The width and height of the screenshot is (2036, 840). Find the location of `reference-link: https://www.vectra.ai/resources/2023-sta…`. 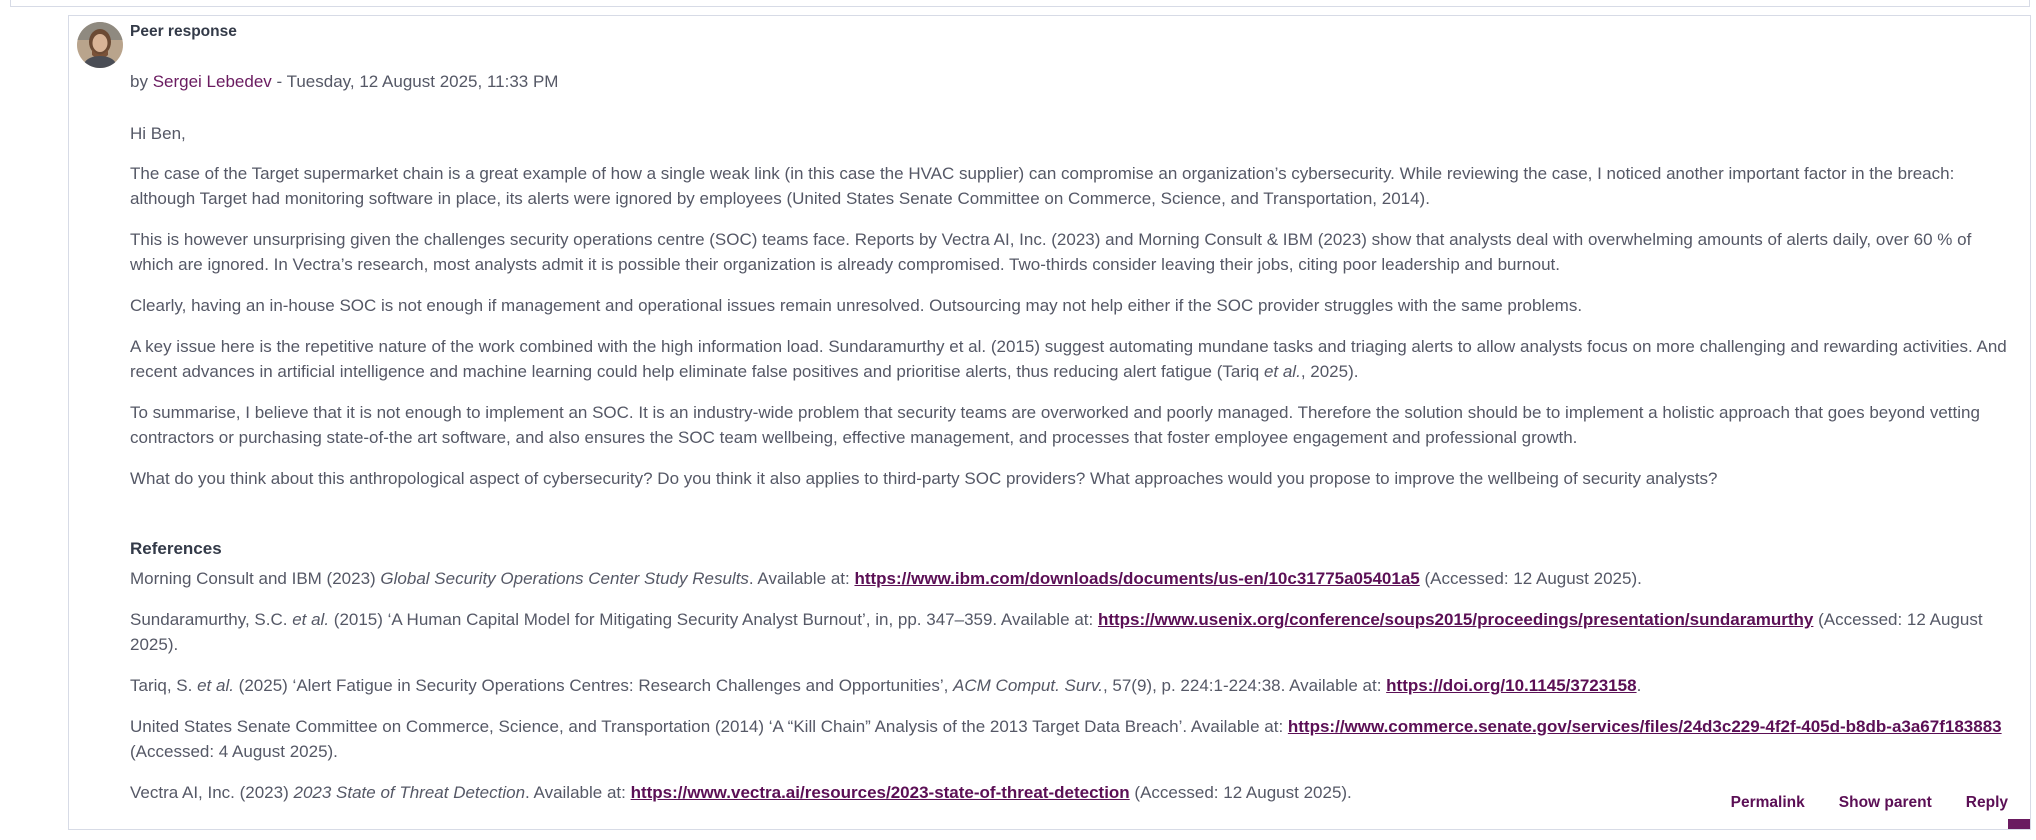

reference-link: https://www.vectra.ai/resources/2023-sta… is located at coordinates (880, 792).